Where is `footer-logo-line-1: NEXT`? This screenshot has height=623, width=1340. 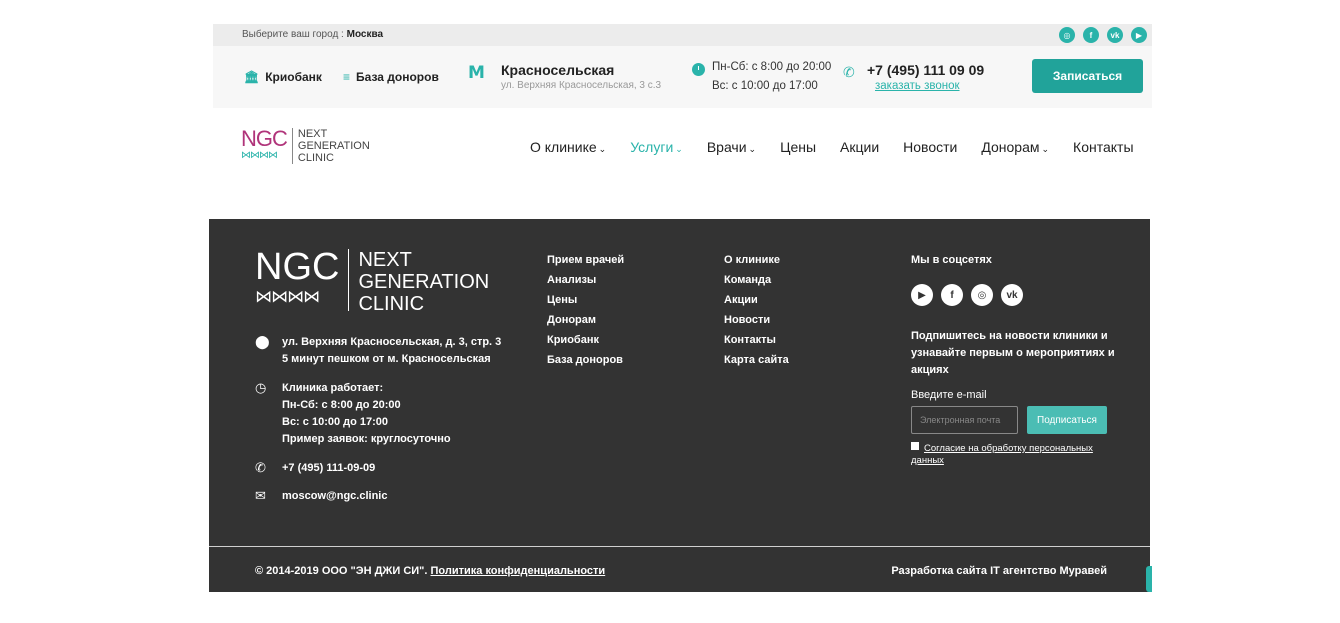 footer-logo-line-1: NEXT is located at coordinates (385, 260).